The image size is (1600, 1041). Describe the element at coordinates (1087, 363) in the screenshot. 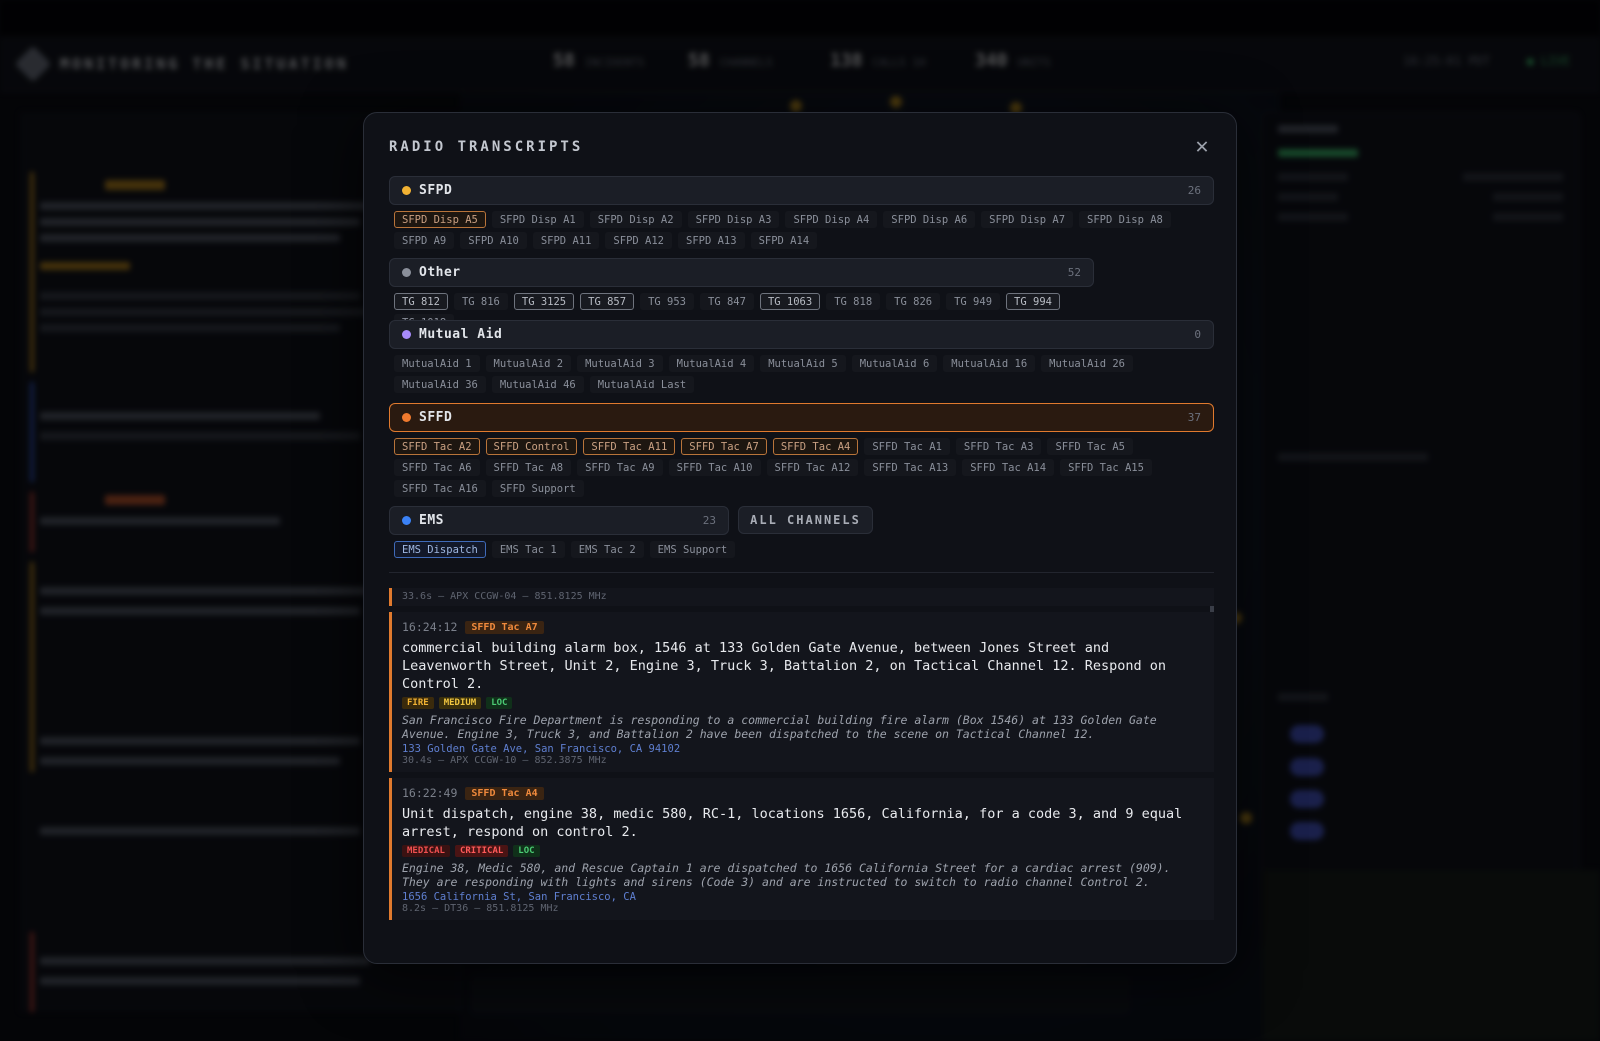

I see `channel-chip: MutualAid 26` at that location.